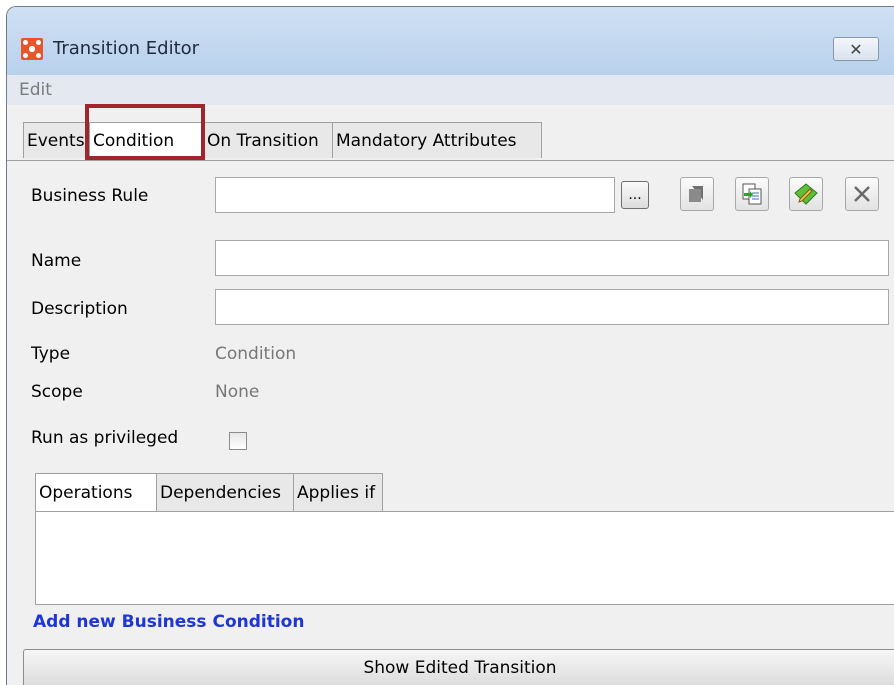  I want to click on tab-mandatory-attributes: Mandatory Attributes, so click(437, 140).